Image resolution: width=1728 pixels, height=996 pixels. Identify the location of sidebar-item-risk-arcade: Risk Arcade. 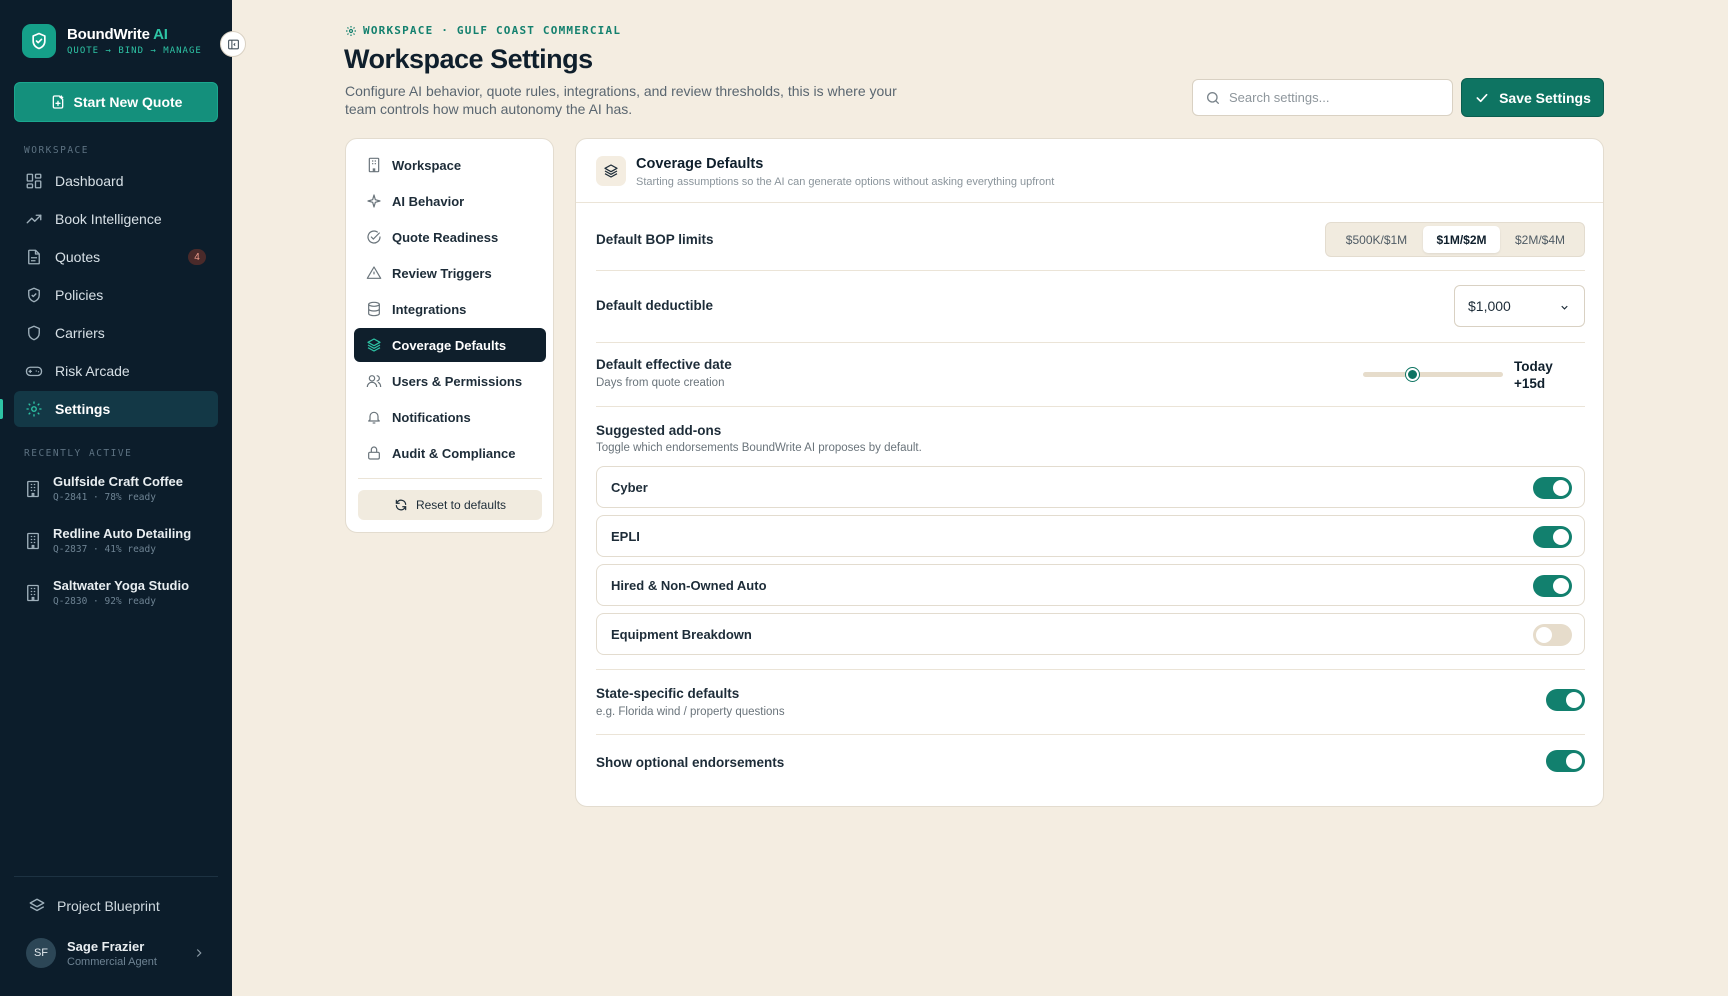
(116, 371).